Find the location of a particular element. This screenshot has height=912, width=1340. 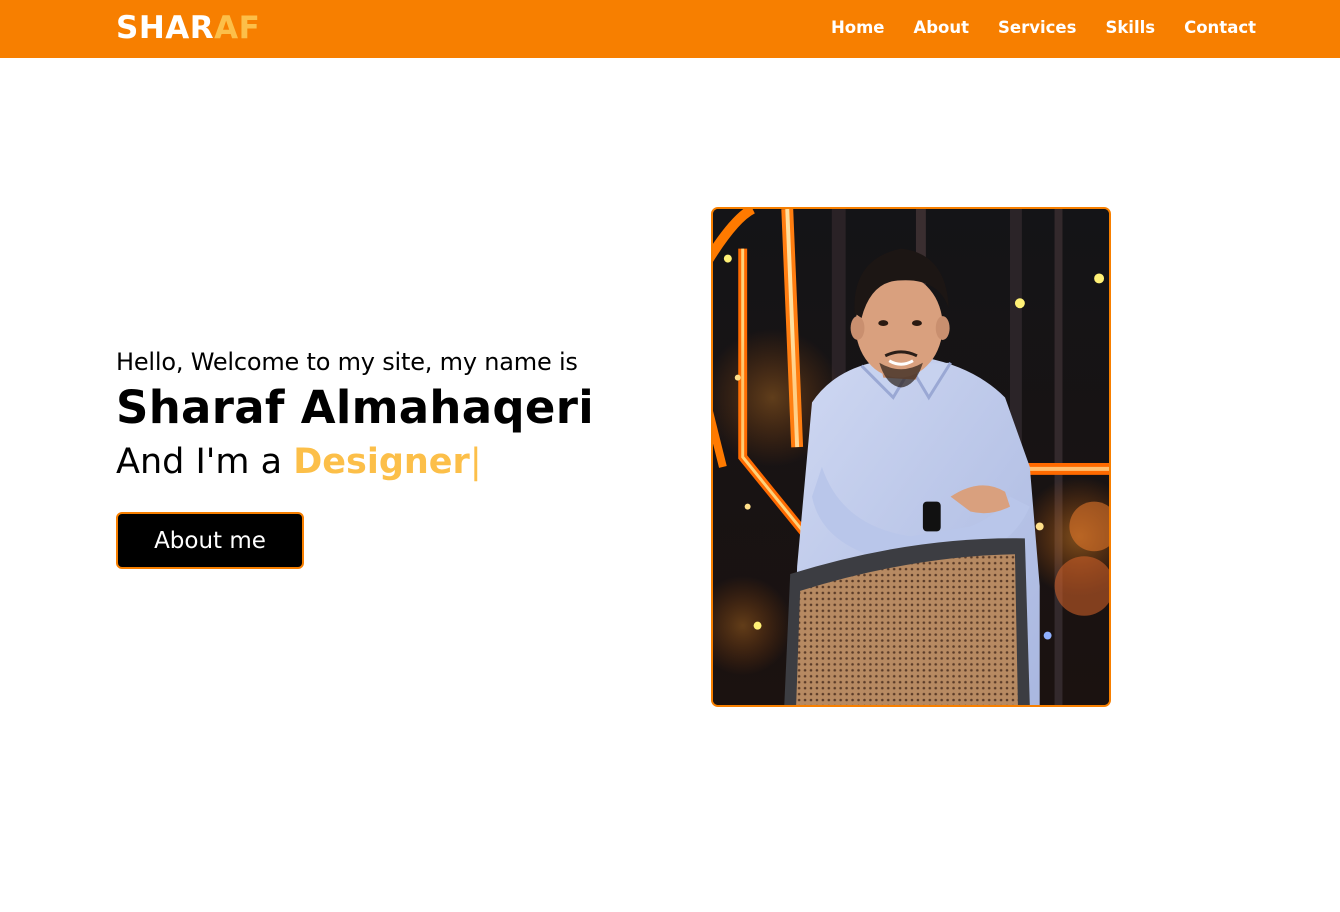

about-me-button: About me is located at coordinates (210, 540).